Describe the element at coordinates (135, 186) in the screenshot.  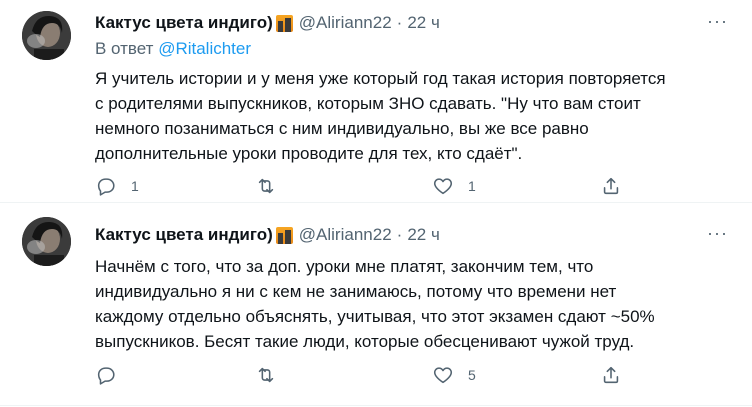
I see `reply-count: 1` at that location.